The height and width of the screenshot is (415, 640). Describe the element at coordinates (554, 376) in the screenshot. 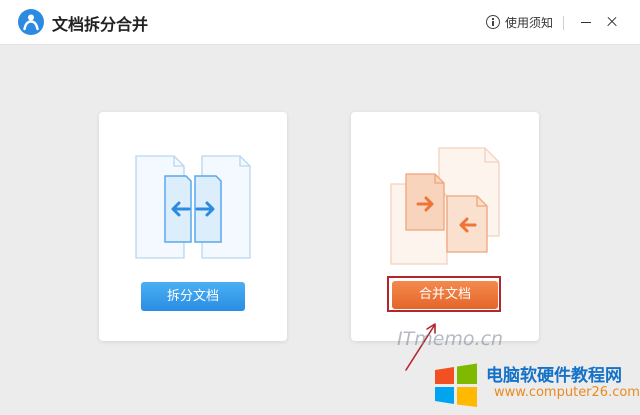

I see `site-badge-name: 电脑软硬件教程网` at that location.